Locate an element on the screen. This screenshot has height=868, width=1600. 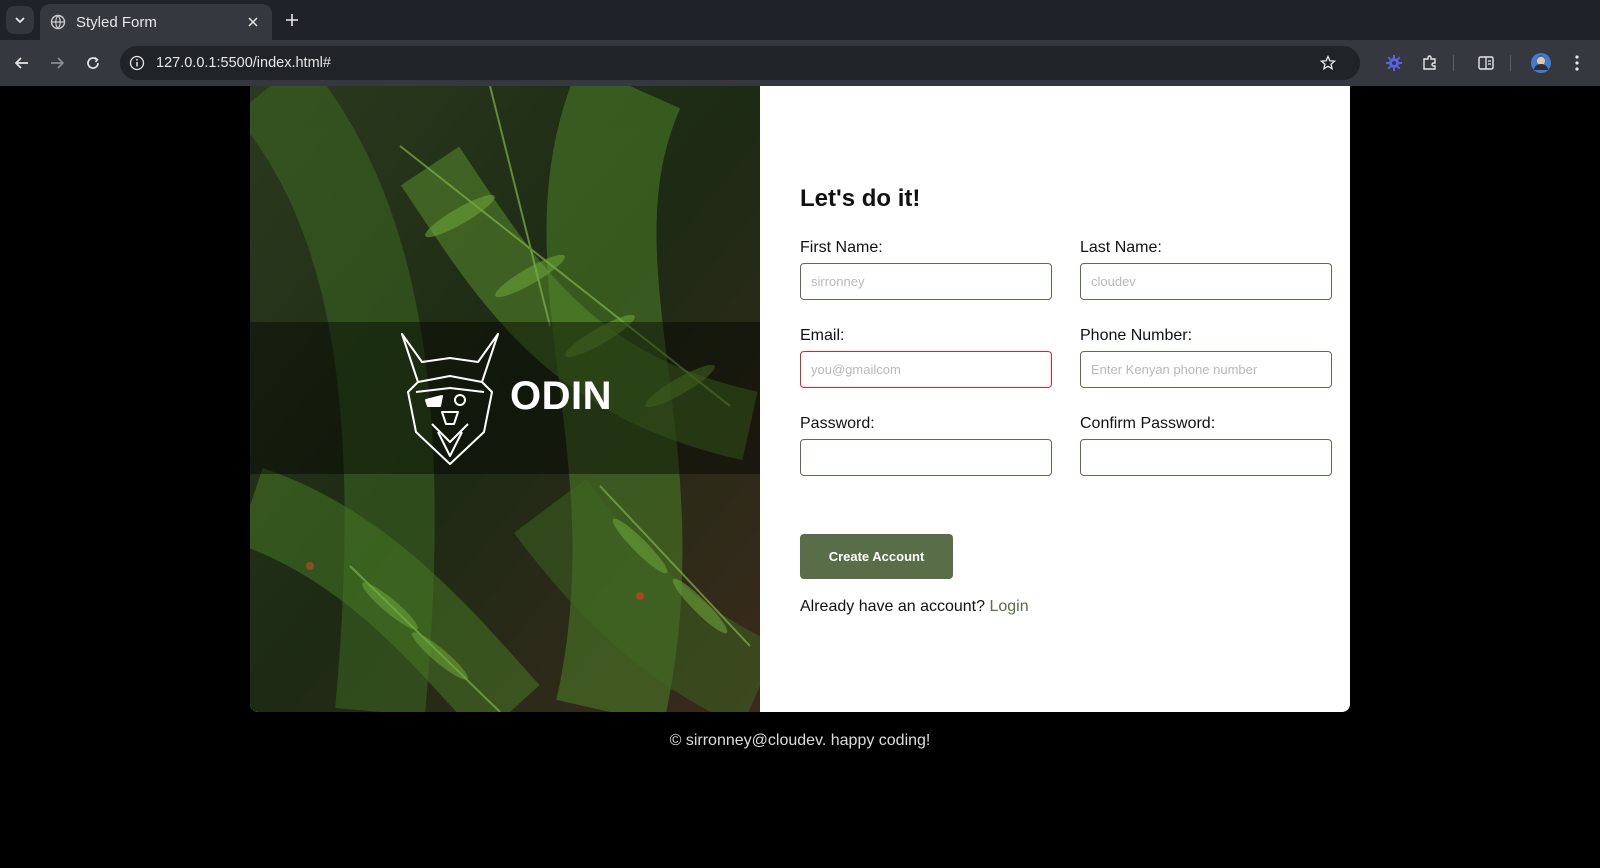
confirm-password-label: Confirm Password: is located at coordinates (1148, 423).